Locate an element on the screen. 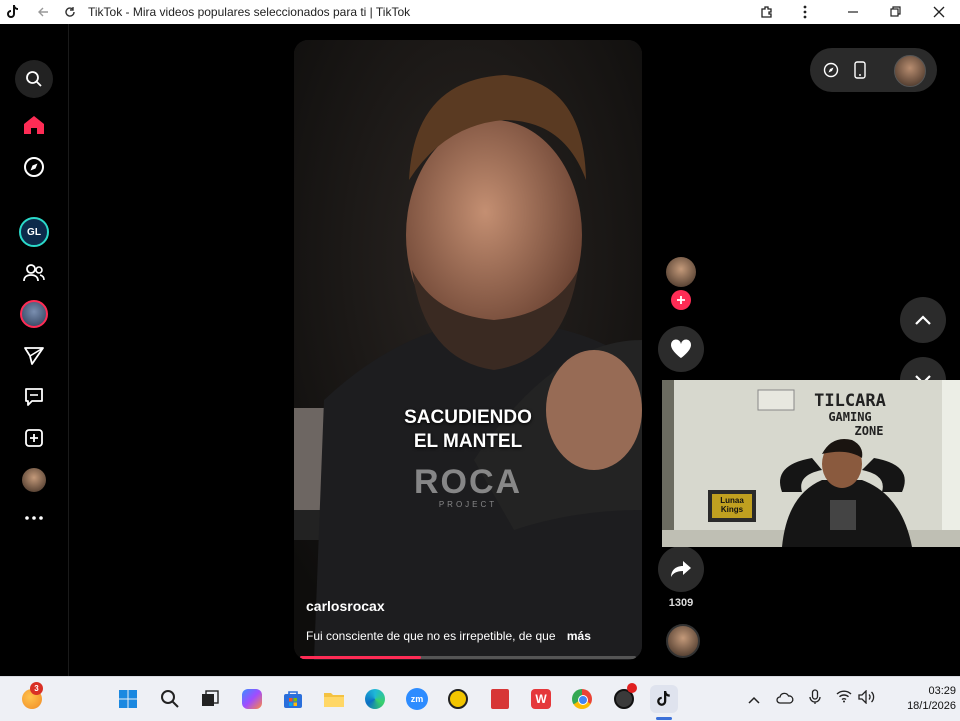 The height and width of the screenshot is (721, 960). search-icon is located at coordinates (170, 699).